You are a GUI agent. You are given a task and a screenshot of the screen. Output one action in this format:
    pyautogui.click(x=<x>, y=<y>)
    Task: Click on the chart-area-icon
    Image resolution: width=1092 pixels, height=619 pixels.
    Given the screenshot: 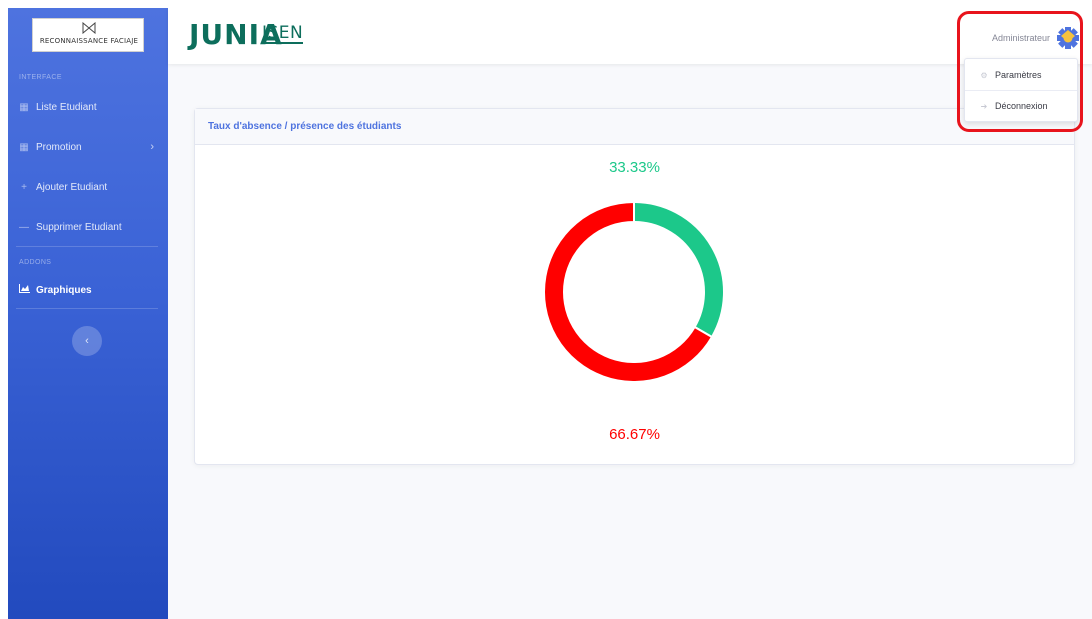 What is the action you would take?
    pyautogui.click(x=24, y=290)
    